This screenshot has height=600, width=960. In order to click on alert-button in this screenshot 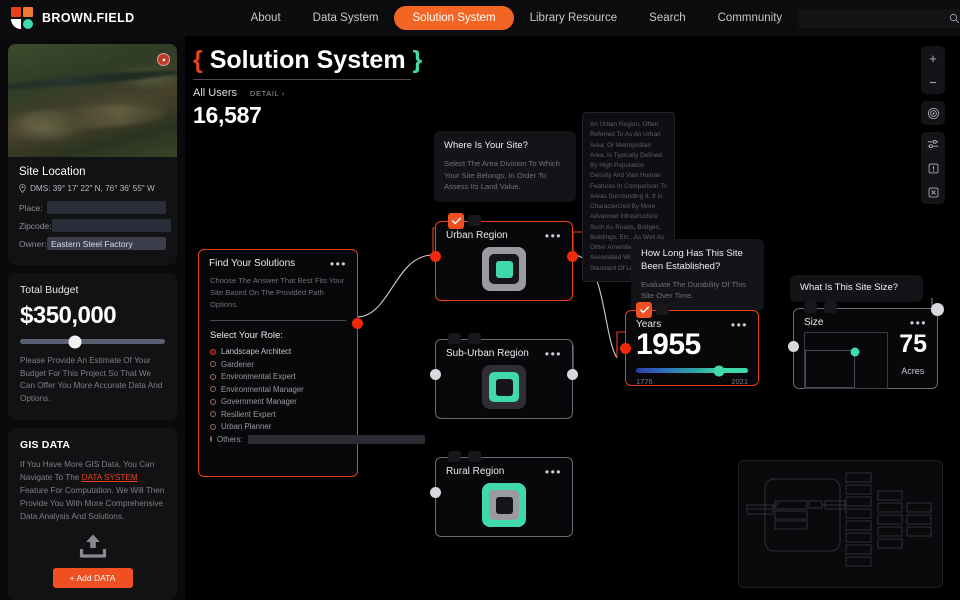, I will do `click(933, 168)`.